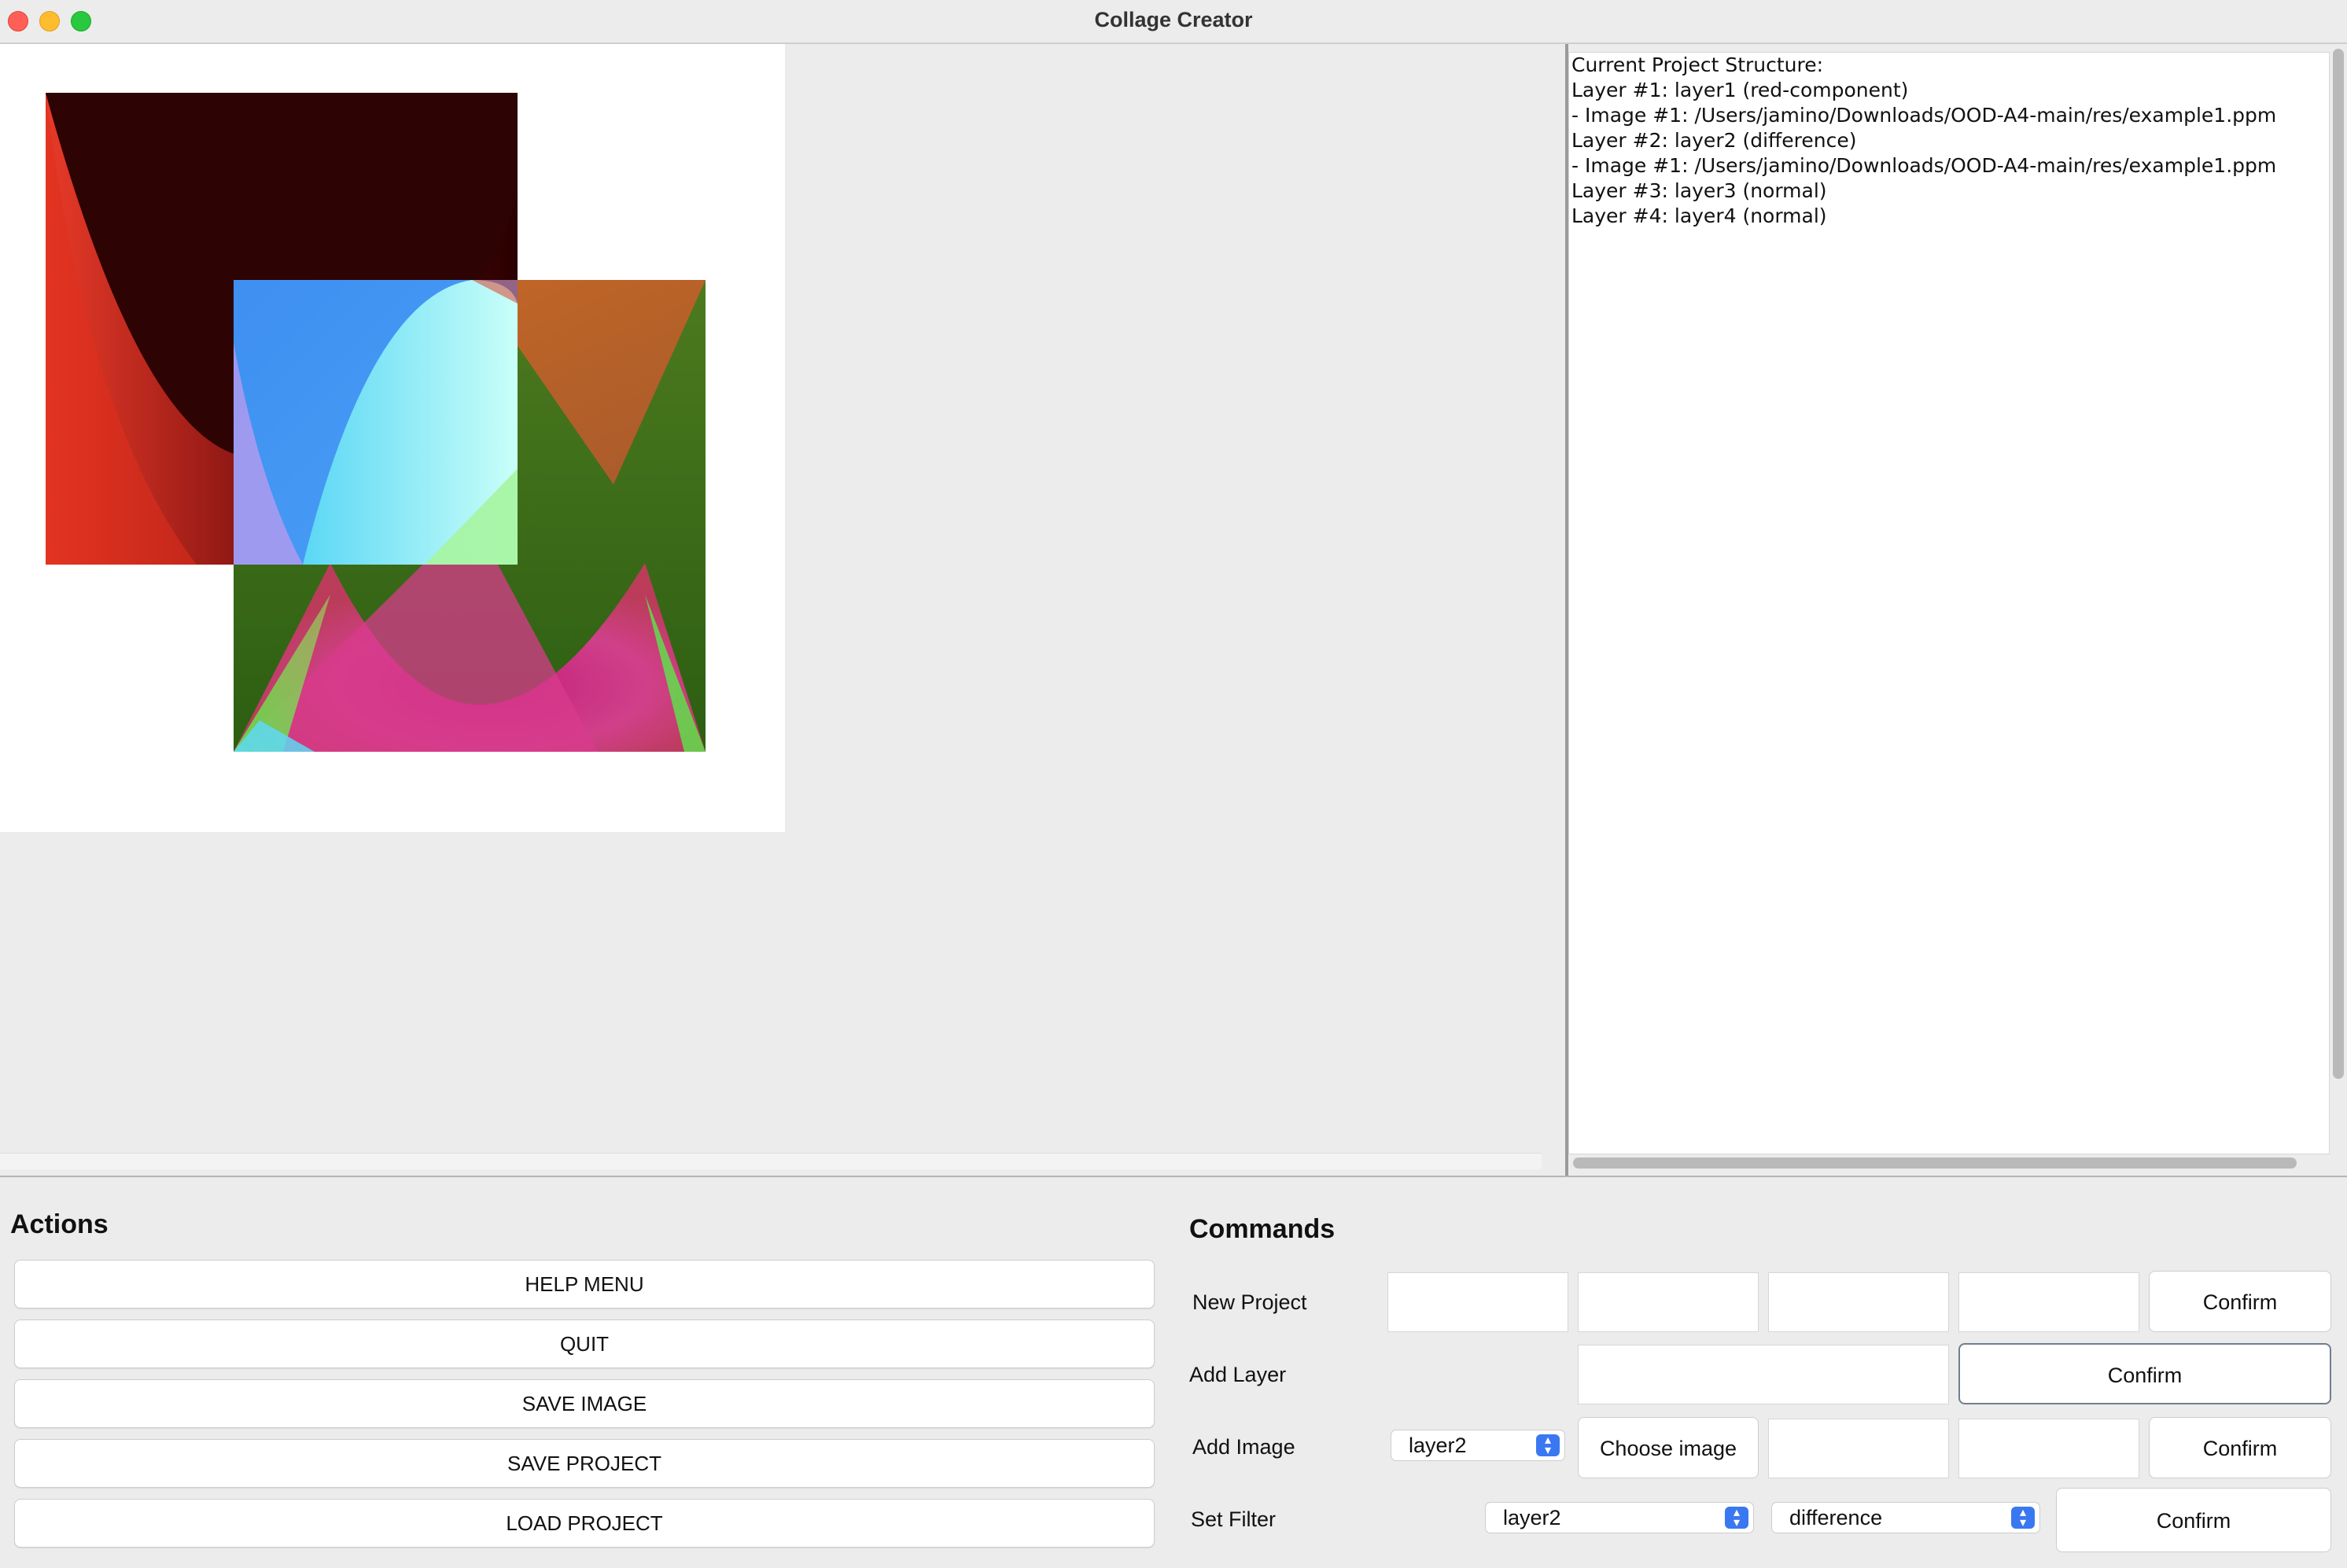  Describe the element at coordinates (1935, 1163) in the screenshot. I see `structure-horizontal-scrollbar` at that location.